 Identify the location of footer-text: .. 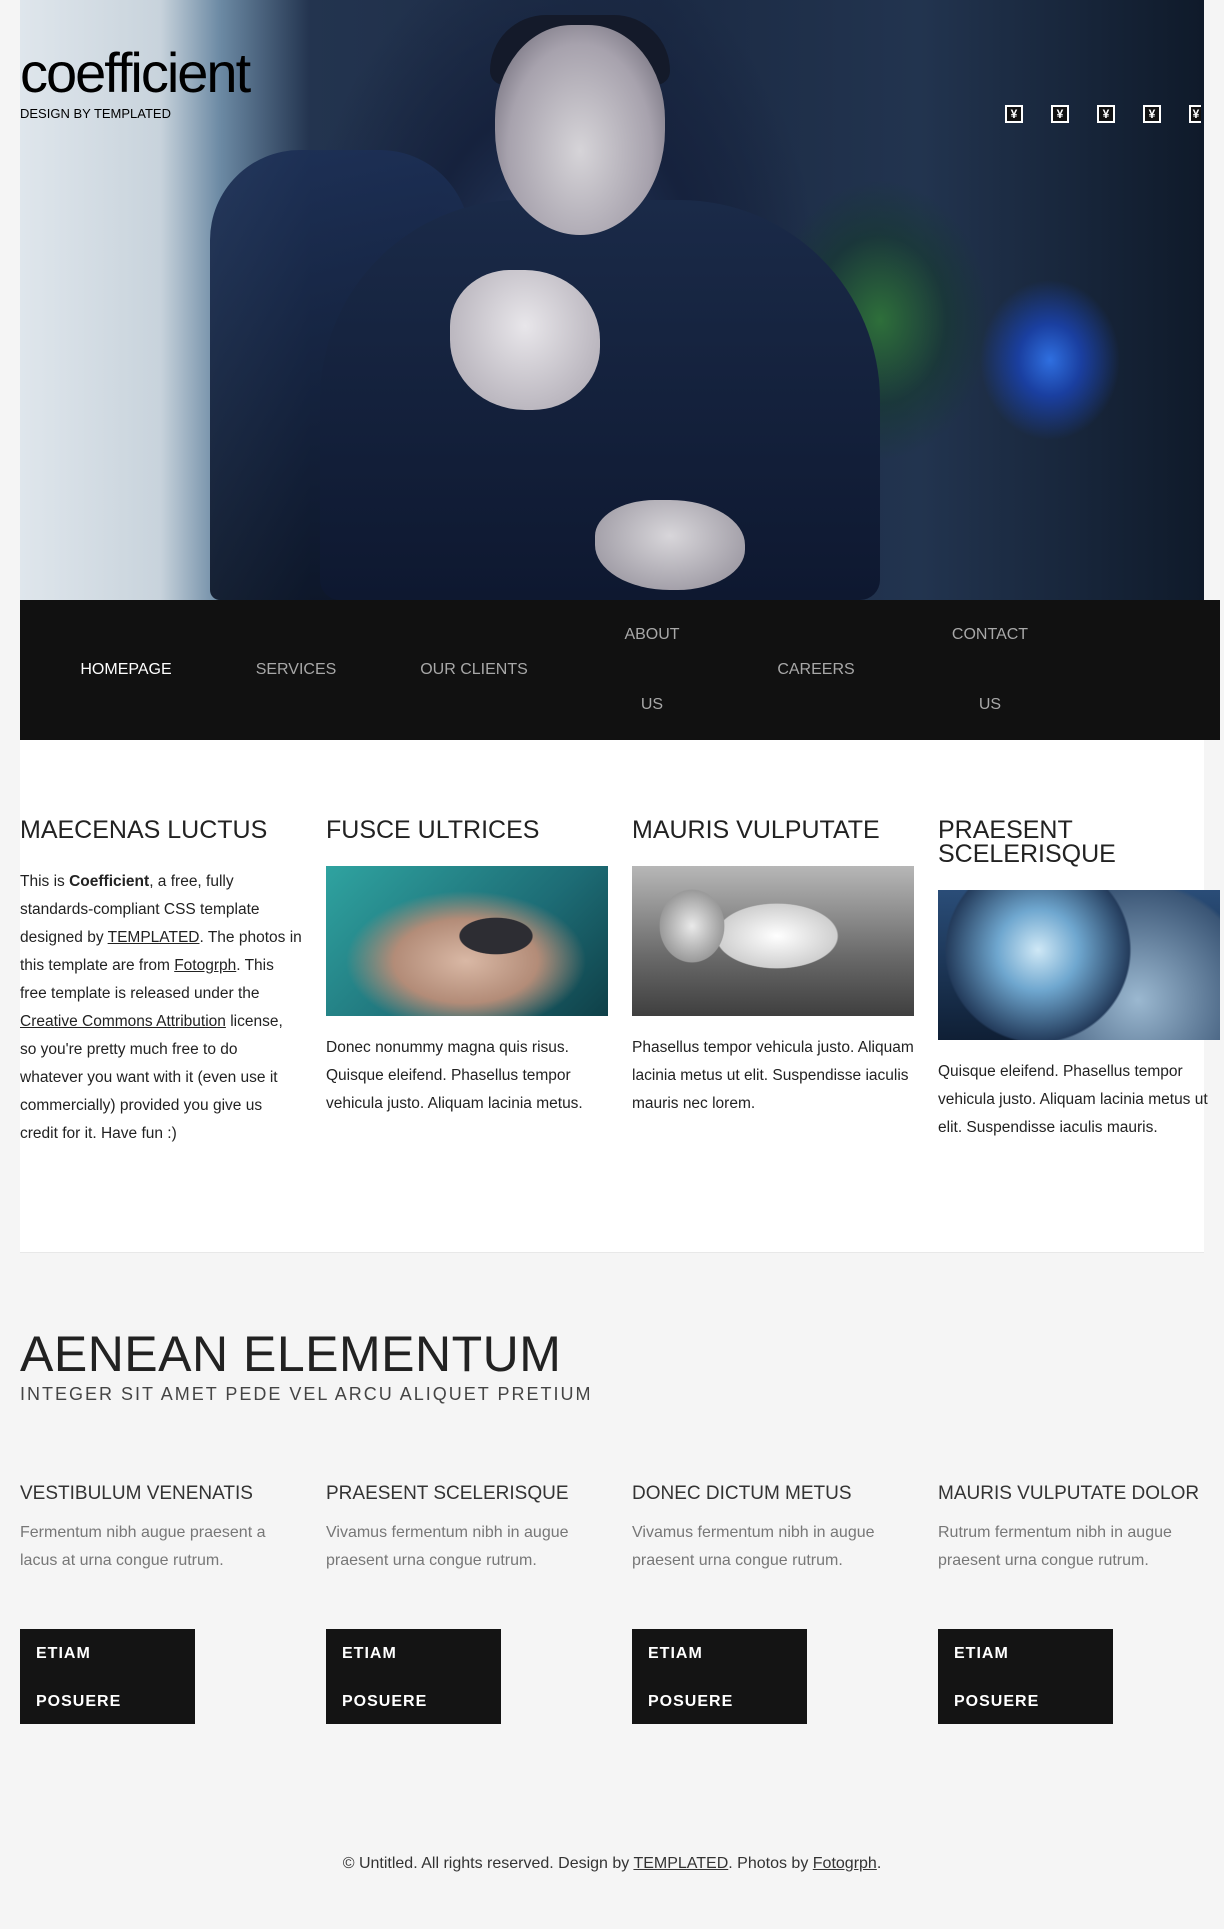
(879, 1863).